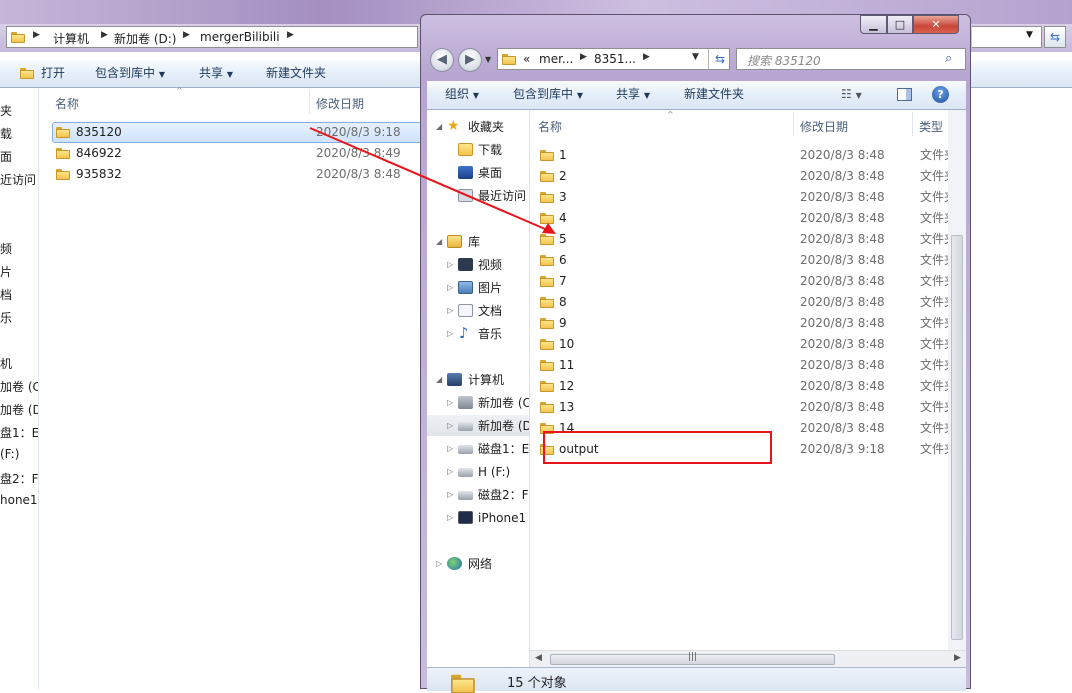 This screenshot has height=693, width=1072. Describe the element at coordinates (657, 447) in the screenshot. I see `annotation-highlight-box` at that location.